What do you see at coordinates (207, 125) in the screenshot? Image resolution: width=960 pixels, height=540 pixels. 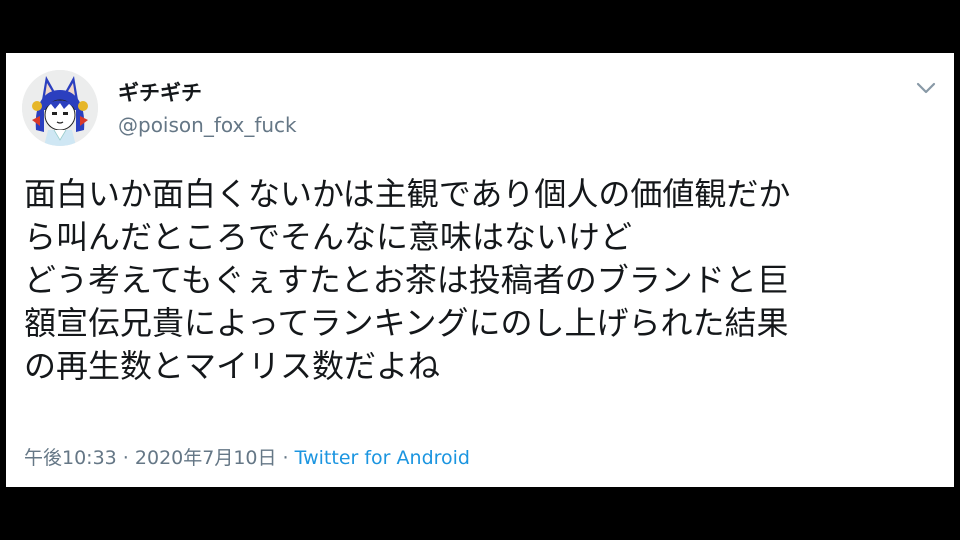 I see `user-handle: @poison_fox_fuck` at bounding box center [207, 125].